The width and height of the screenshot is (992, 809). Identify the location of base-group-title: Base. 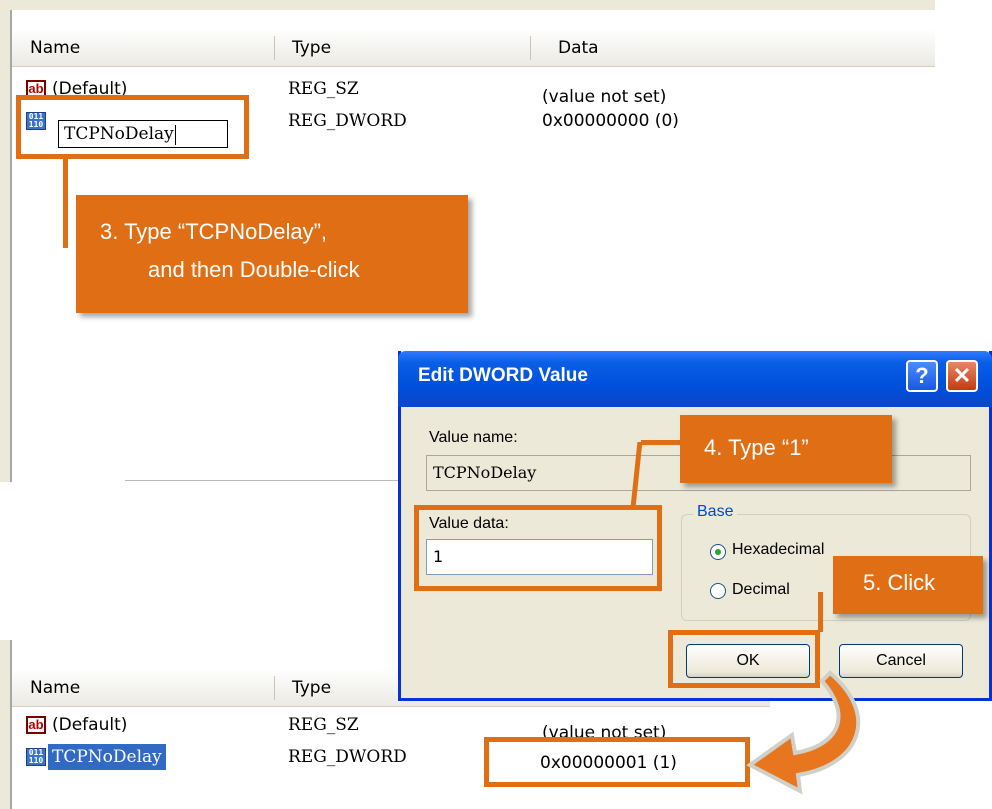
(715, 512).